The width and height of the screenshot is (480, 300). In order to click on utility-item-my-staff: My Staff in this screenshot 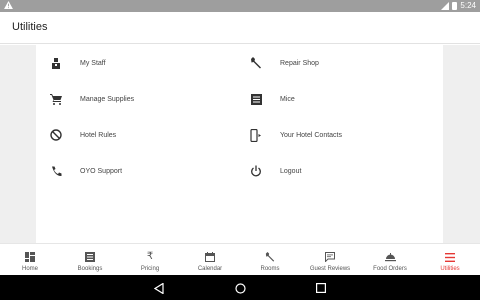, I will do `click(77, 63)`.